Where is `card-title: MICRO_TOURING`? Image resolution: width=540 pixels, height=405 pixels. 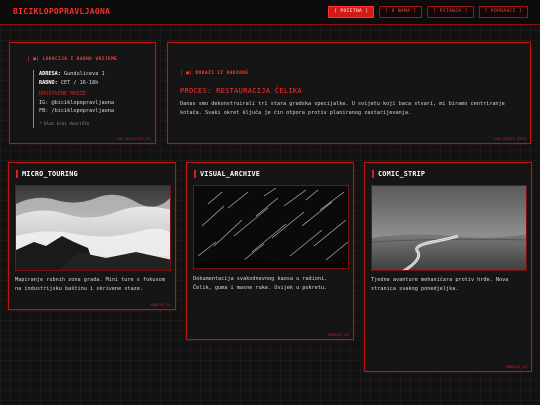 card-title: MICRO_TOURING is located at coordinates (47, 174).